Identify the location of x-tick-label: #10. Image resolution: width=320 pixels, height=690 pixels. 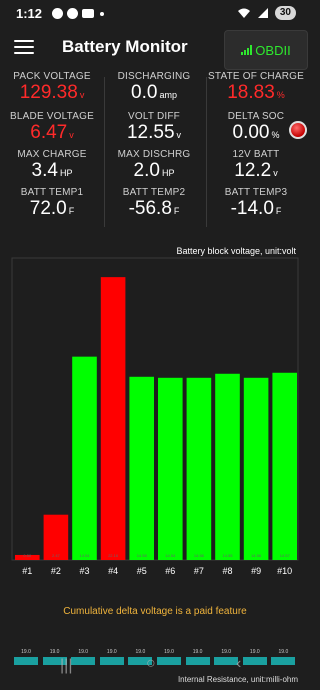
(284, 571).